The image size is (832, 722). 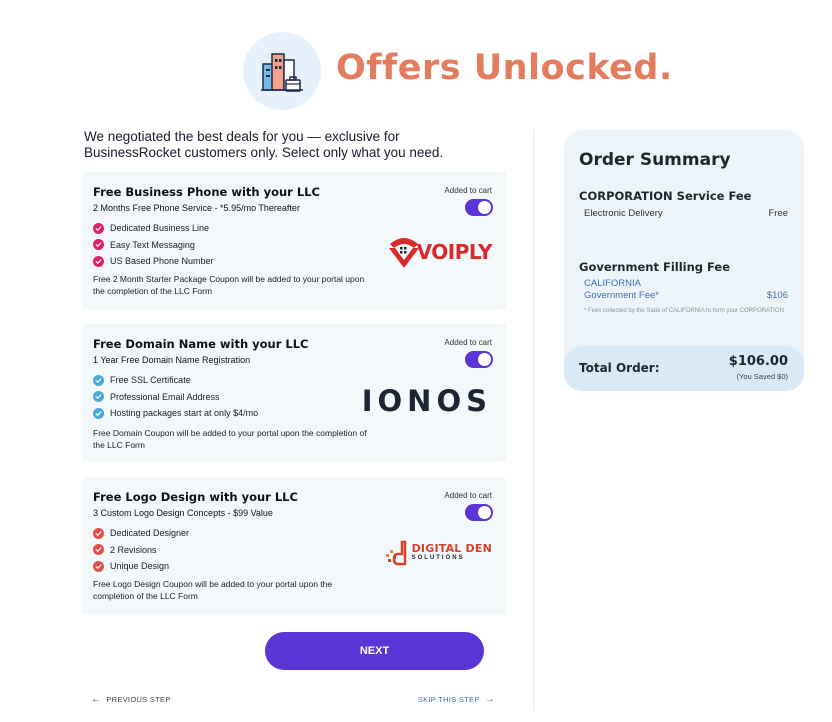 I want to click on skip-step-link: SKIP THIS STEP →, so click(x=459, y=699).